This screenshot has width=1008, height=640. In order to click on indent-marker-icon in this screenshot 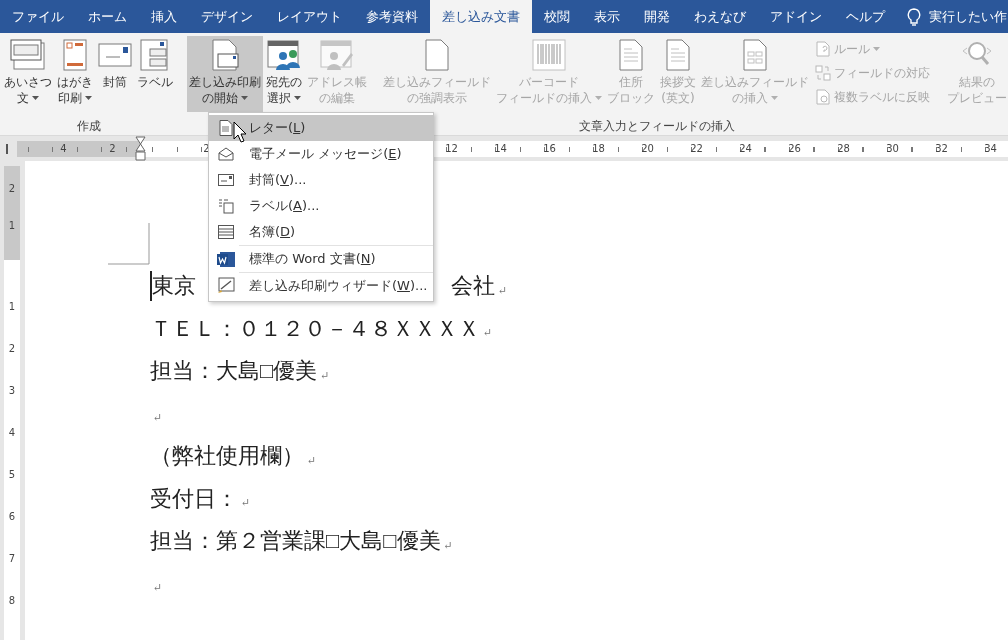, I will do `click(140, 148)`.